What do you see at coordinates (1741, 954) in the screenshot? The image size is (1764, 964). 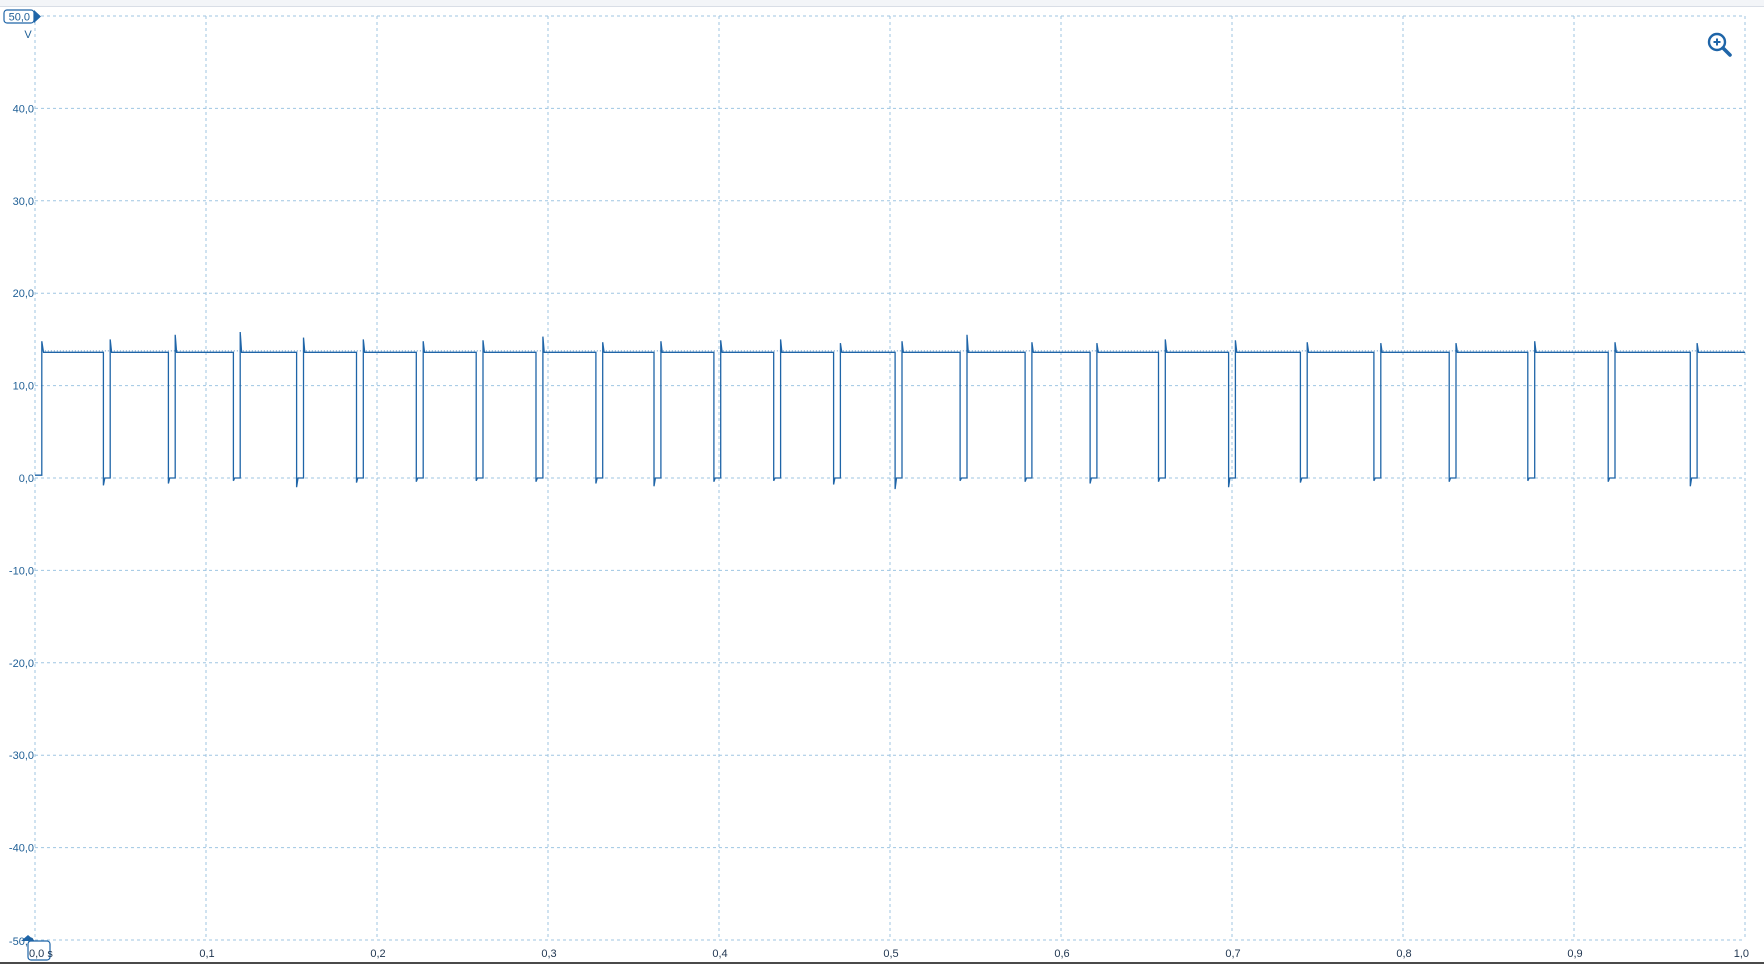 I see `x-tick-label: 1,0` at bounding box center [1741, 954].